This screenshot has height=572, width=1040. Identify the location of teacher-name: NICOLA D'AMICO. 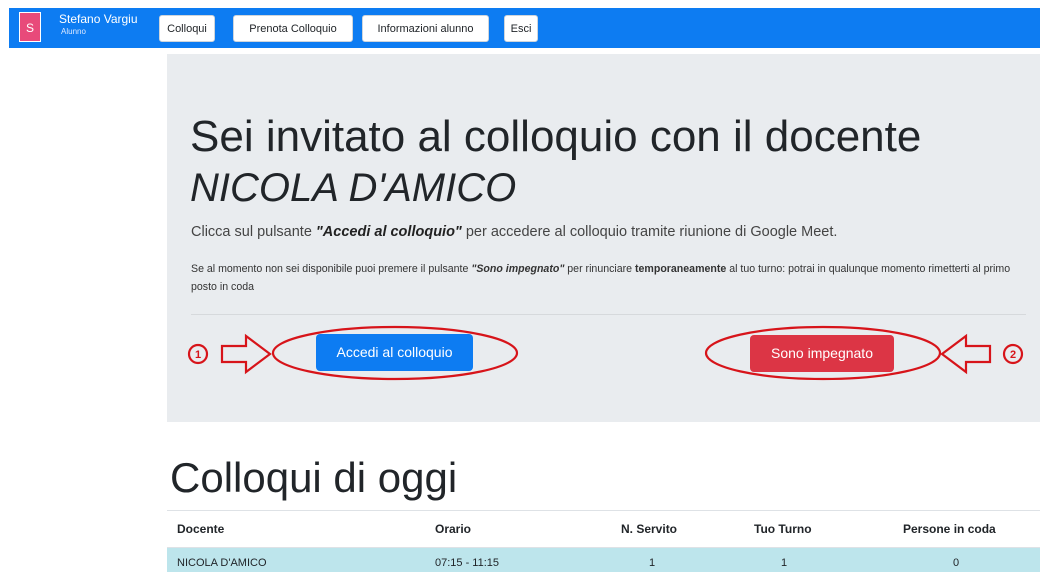
(353, 188).